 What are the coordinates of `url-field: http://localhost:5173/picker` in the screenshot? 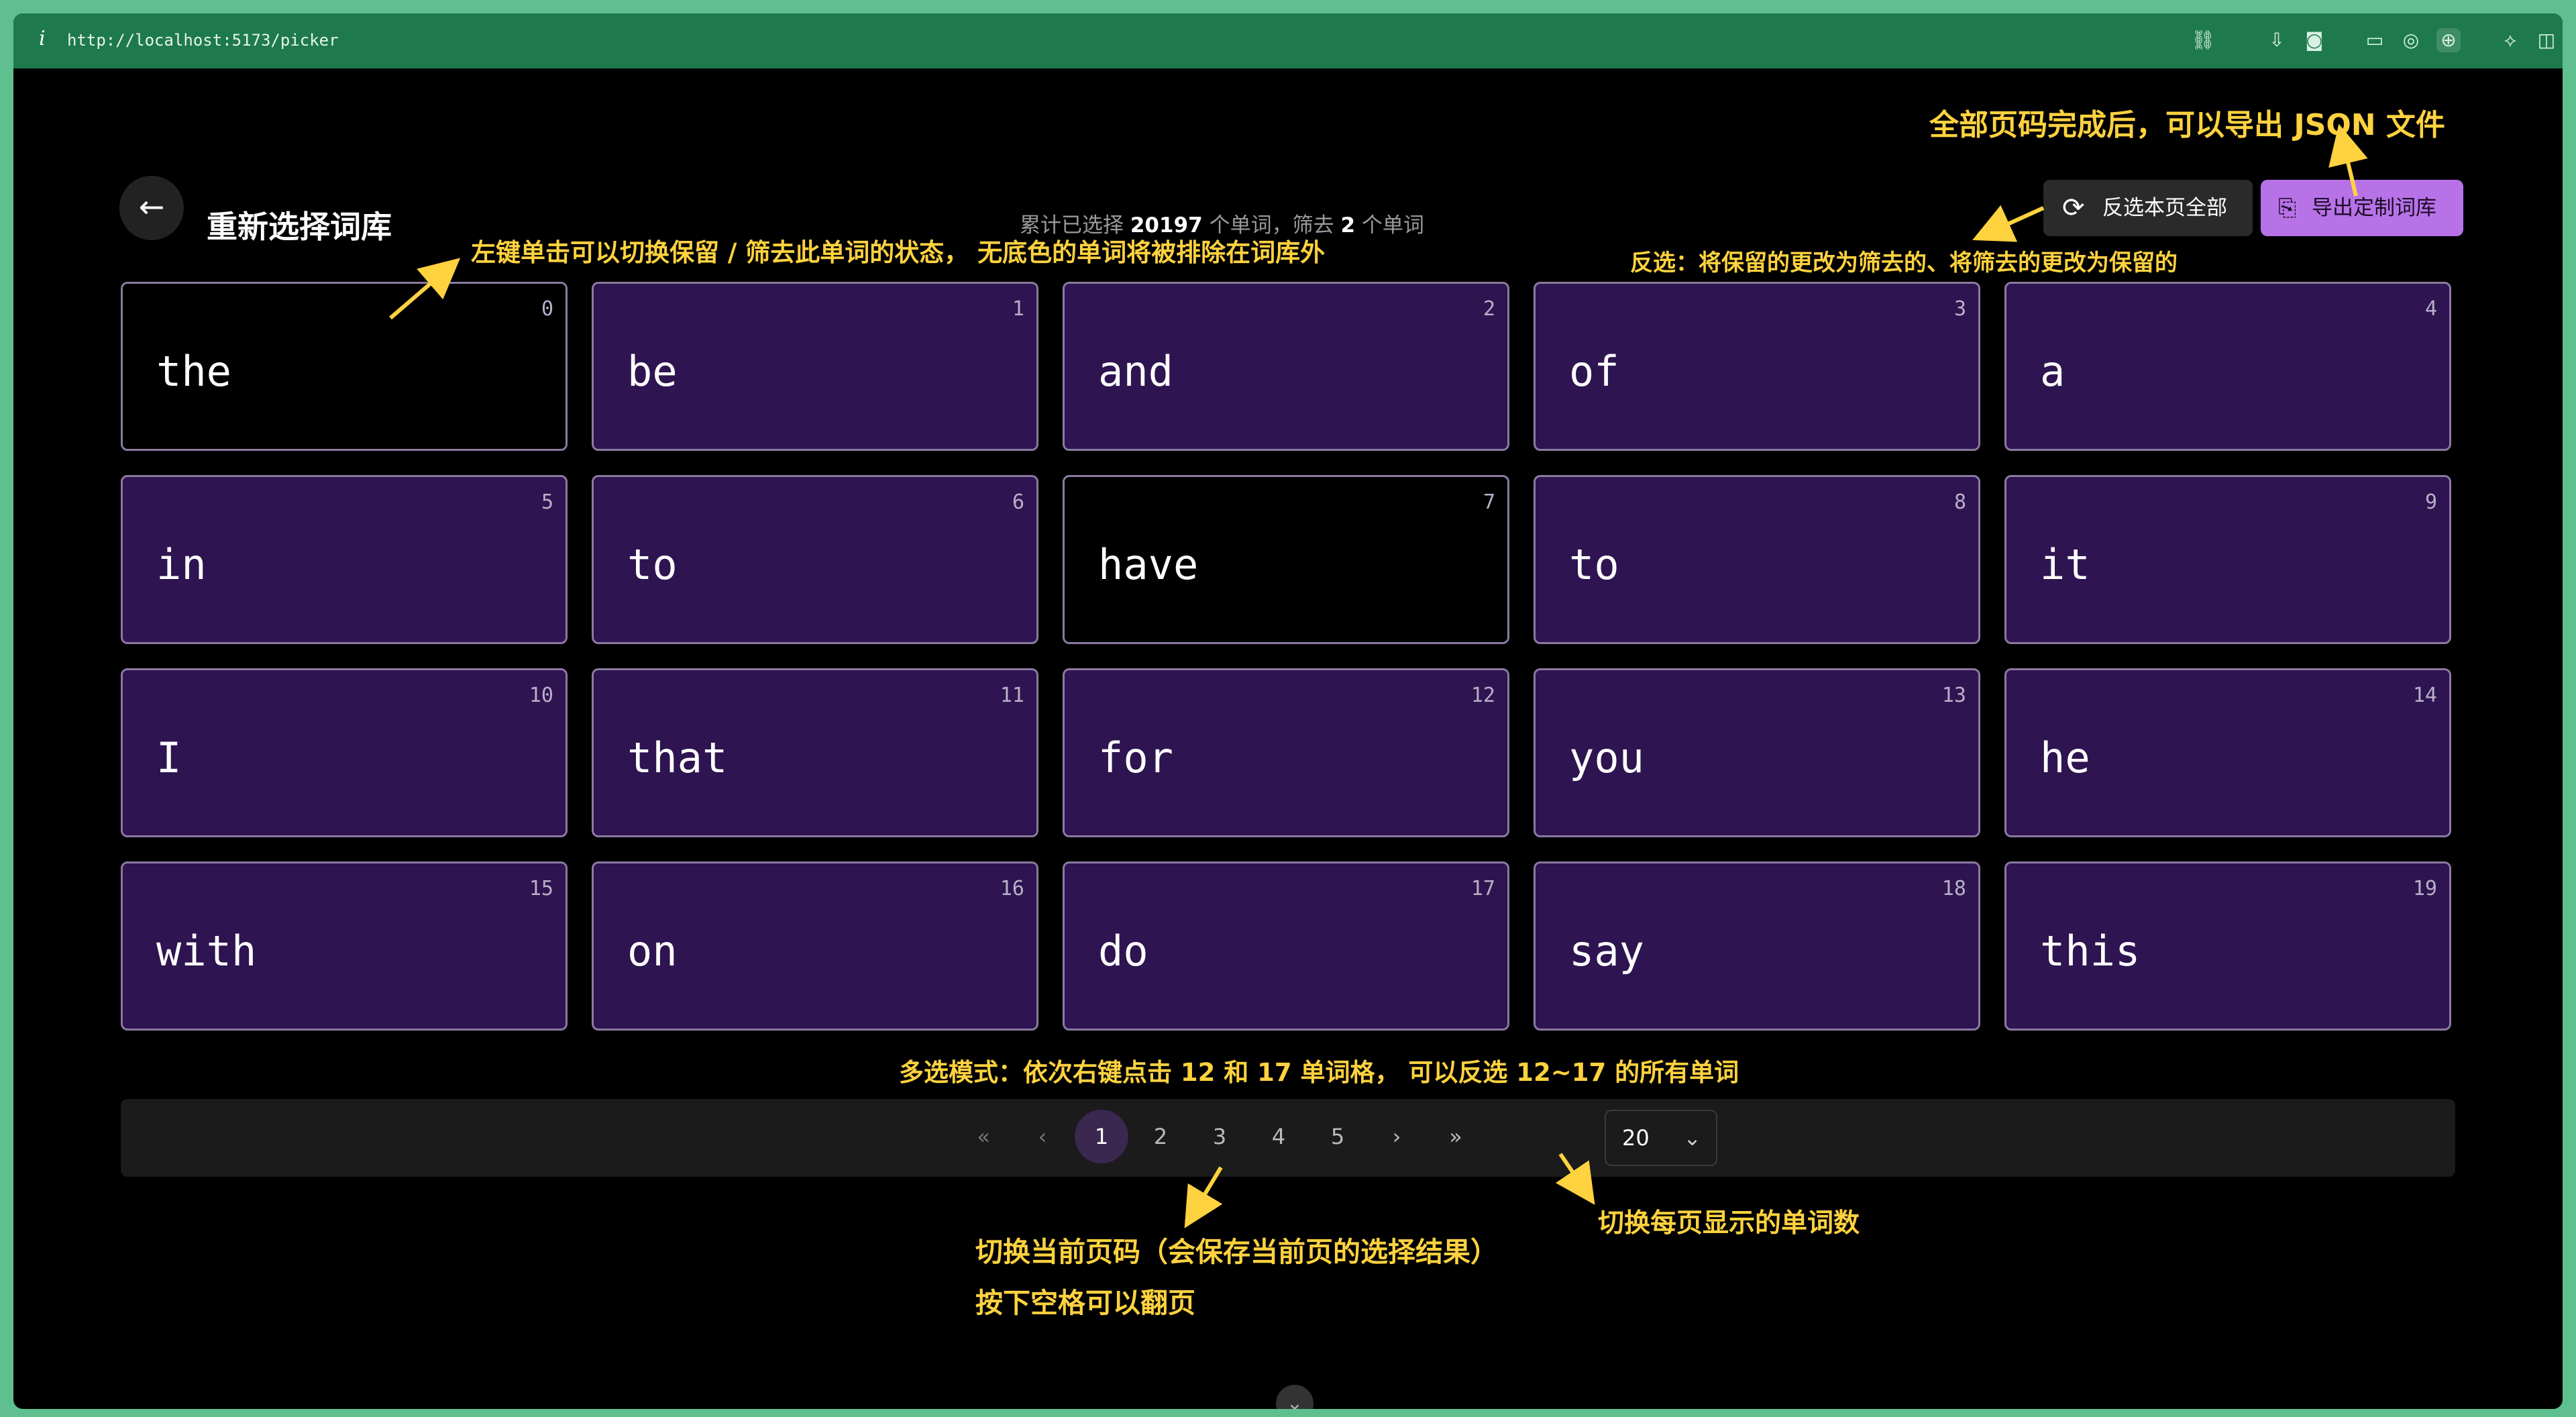 It's located at (203, 40).